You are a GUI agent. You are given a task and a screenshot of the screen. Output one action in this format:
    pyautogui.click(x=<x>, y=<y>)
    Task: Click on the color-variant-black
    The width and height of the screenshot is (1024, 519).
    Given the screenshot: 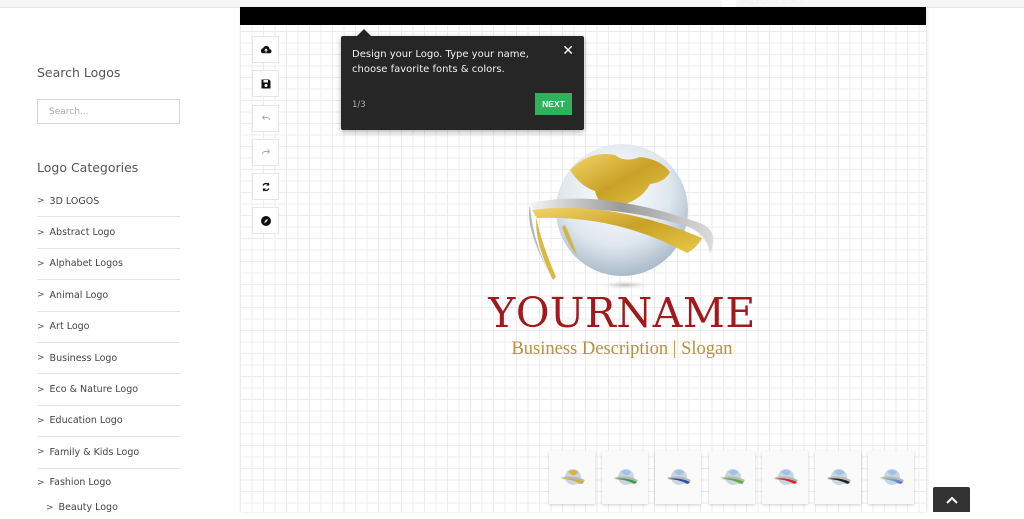 What is the action you would take?
    pyautogui.click(x=838, y=477)
    